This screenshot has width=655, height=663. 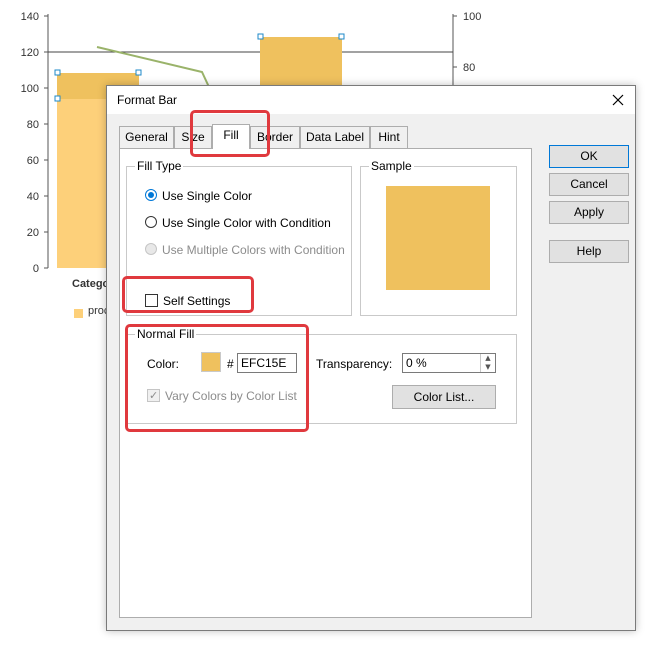 I want to click on spinner-arrows-icon: ▲ ▼, so click(x=487, y=363).